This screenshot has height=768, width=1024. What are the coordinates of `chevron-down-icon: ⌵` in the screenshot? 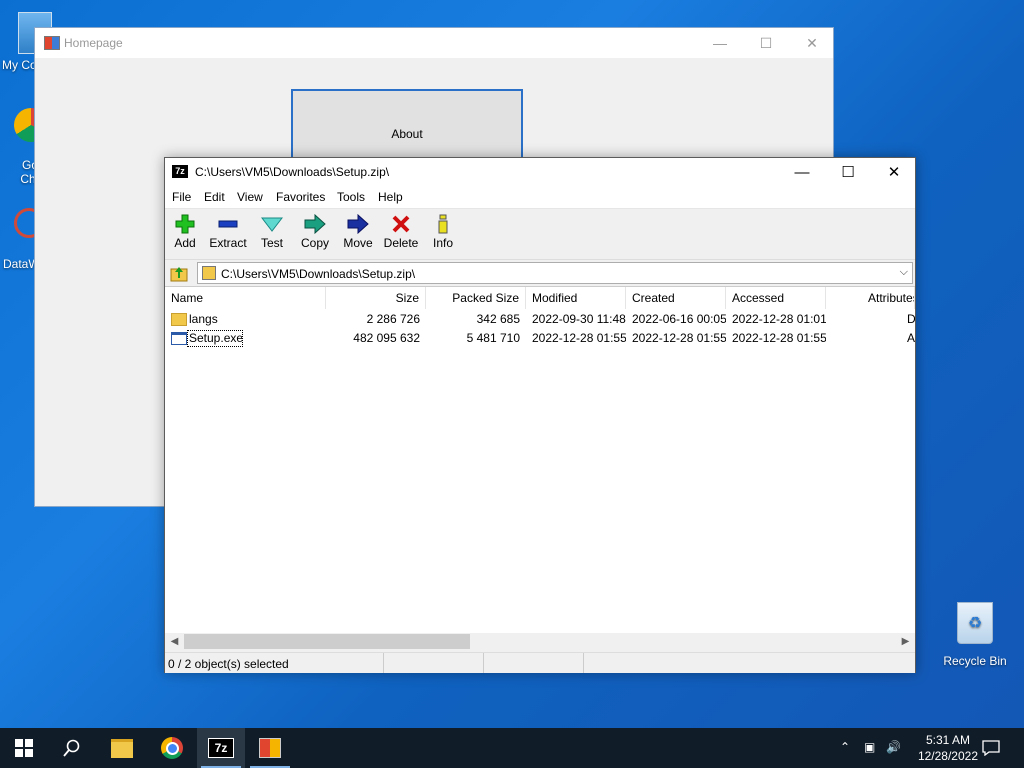 It's located at (904, 272).